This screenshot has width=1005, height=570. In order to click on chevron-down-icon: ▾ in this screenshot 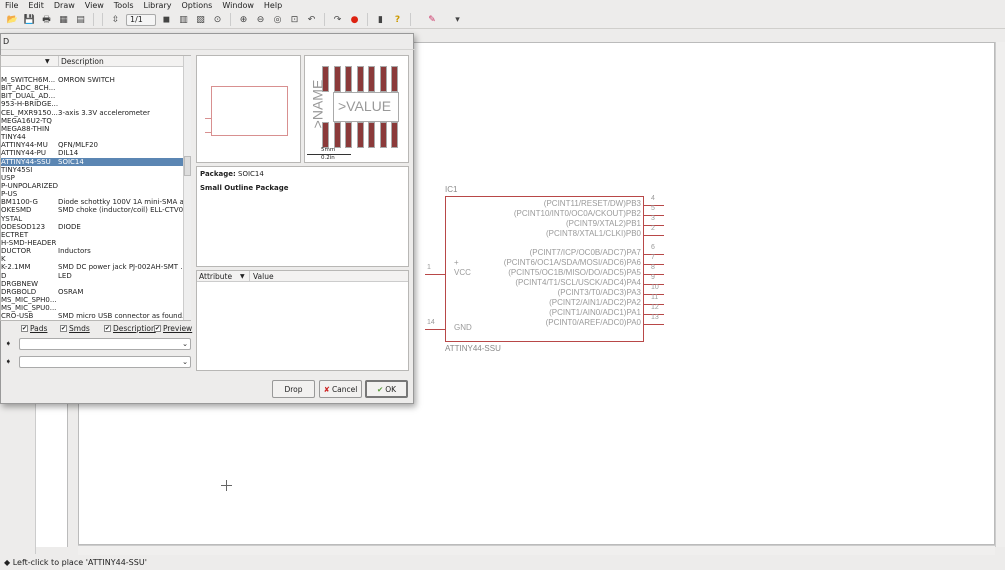, I will do `click(457, 19)`.